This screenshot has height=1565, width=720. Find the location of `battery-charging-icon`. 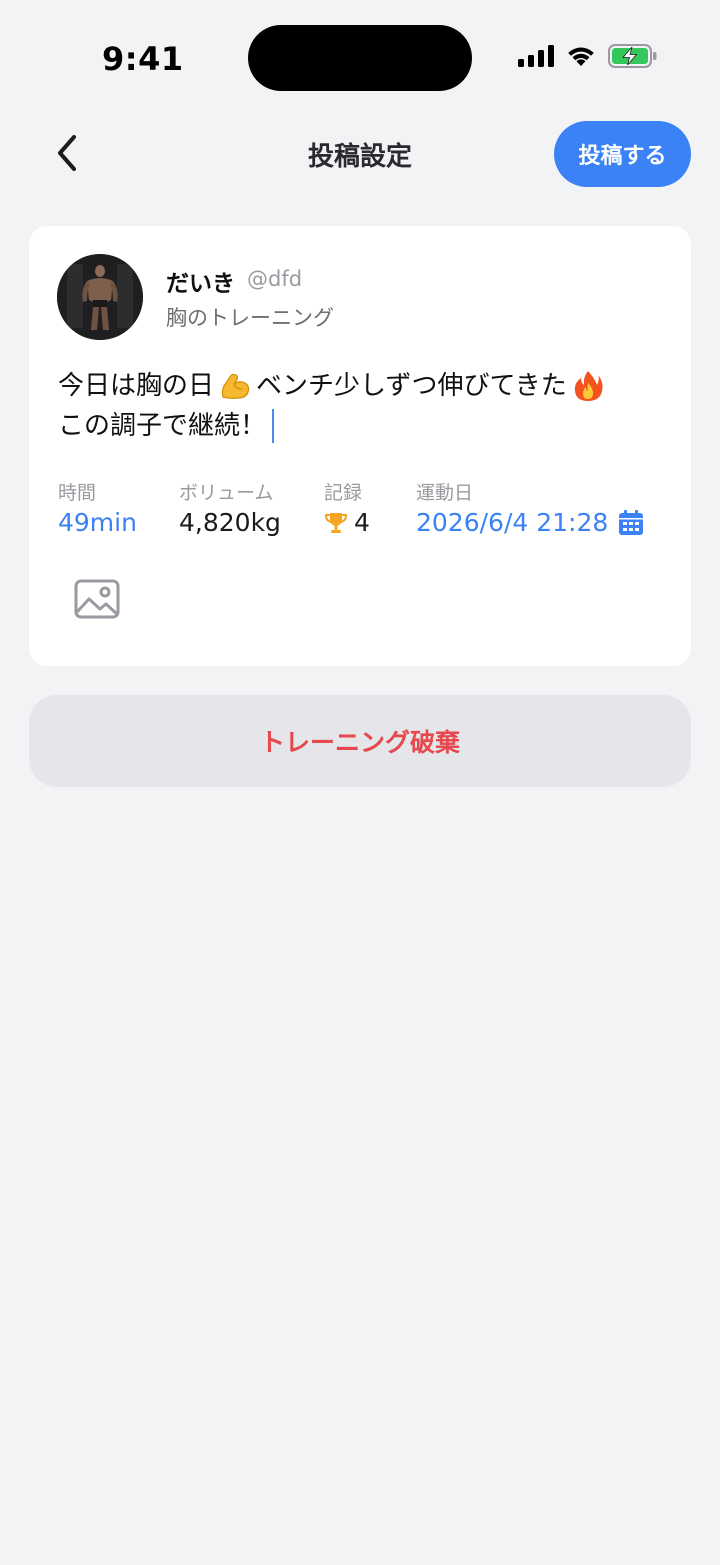

battery-charging-icon is located at coordinates (633, 58).